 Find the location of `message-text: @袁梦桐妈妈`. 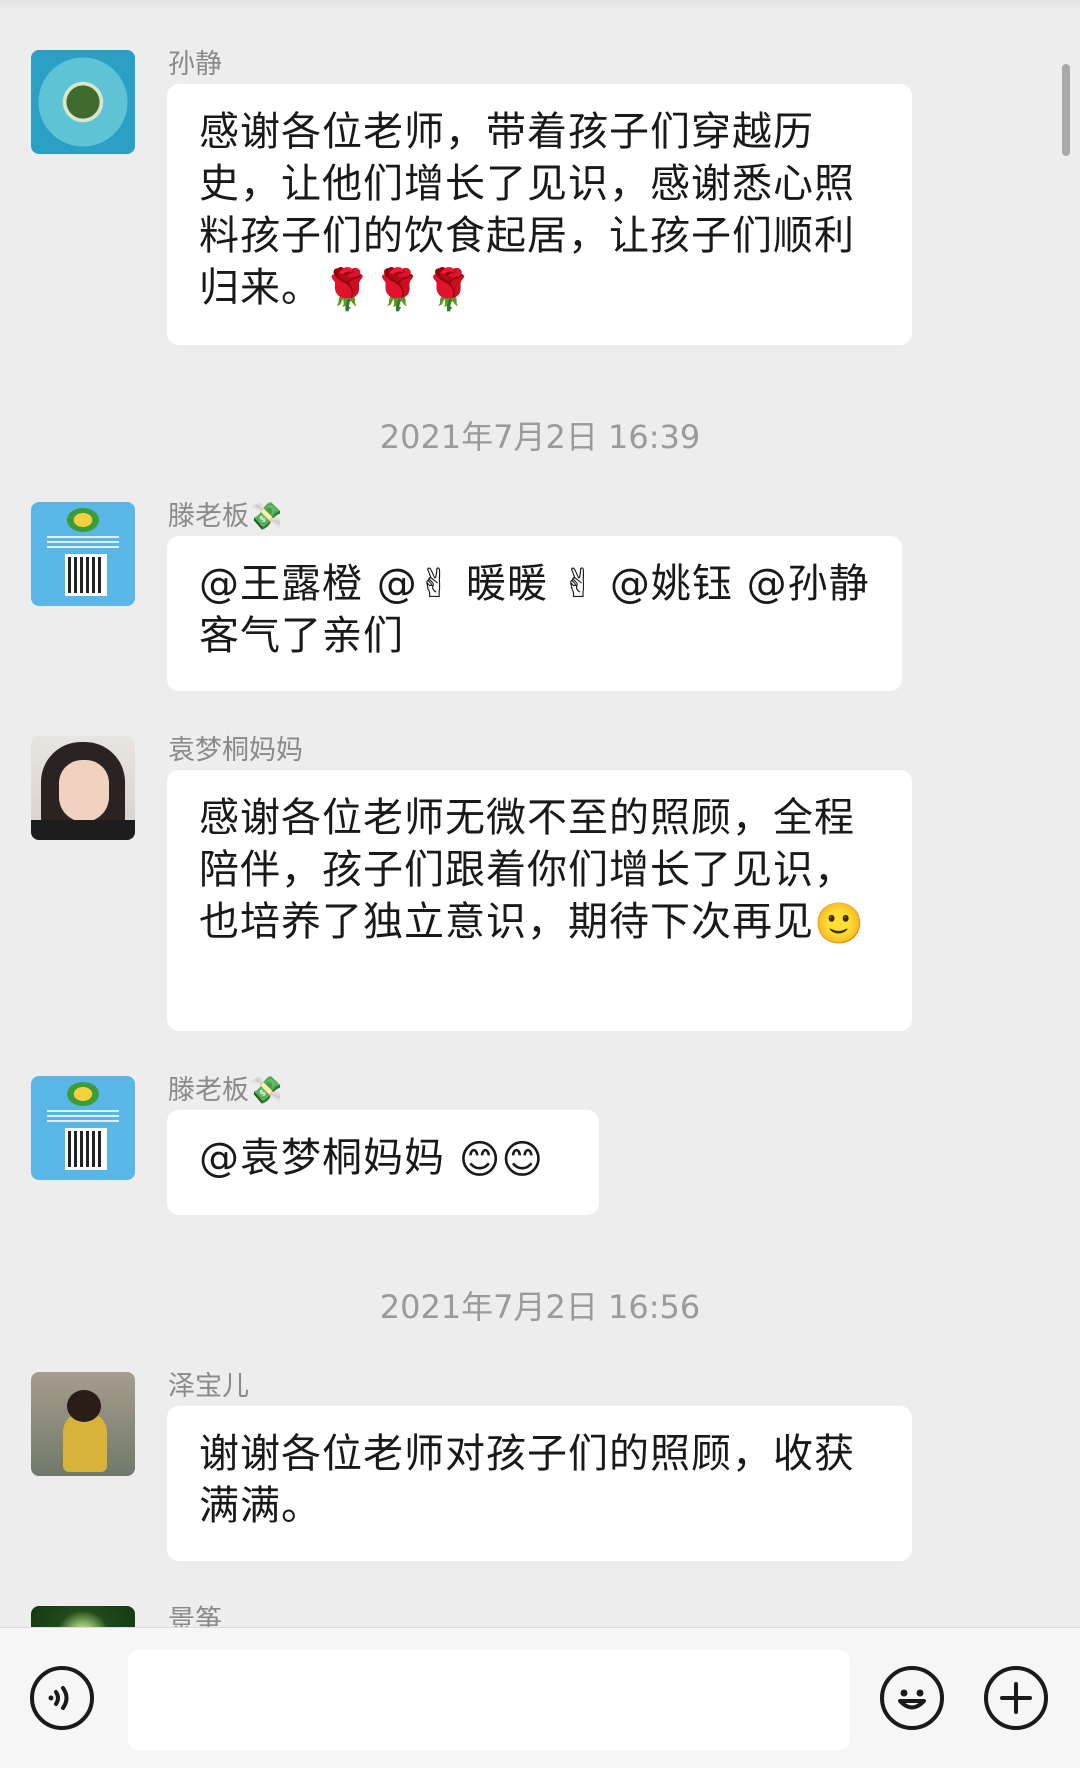

message-text: @袁梦桐妈妈 is located at coordinates (329, 1158).